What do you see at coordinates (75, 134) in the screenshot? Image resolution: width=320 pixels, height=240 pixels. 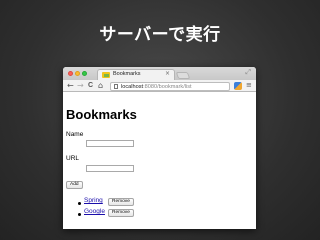 I see `name-label: Name` at bounding box center [75, 134].